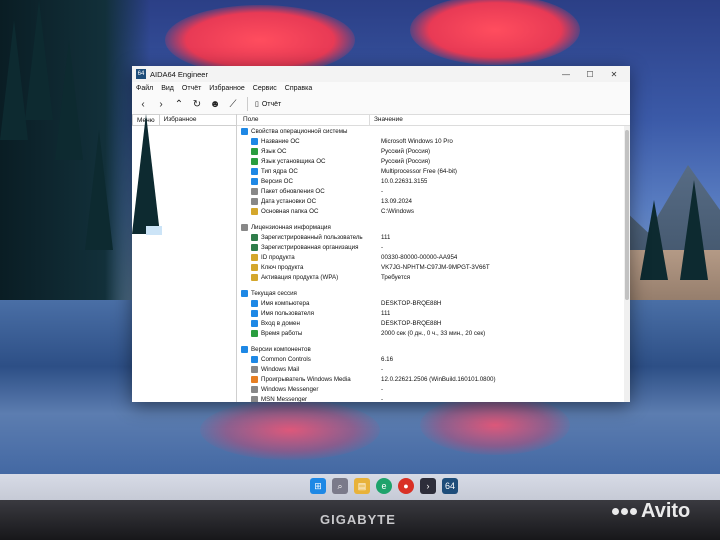 This screenshot has height=540, width=720. Describe the element at coordinates (150, 369) in the screenshot. I see `tree-item: ›Программы` at that location.